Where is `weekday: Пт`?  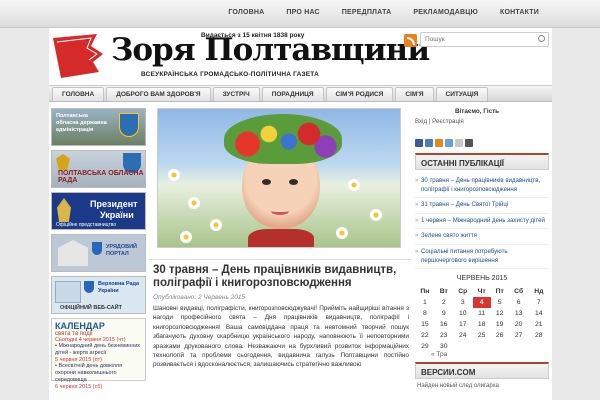 weekday: Пт is located at coordinates (499, 292).